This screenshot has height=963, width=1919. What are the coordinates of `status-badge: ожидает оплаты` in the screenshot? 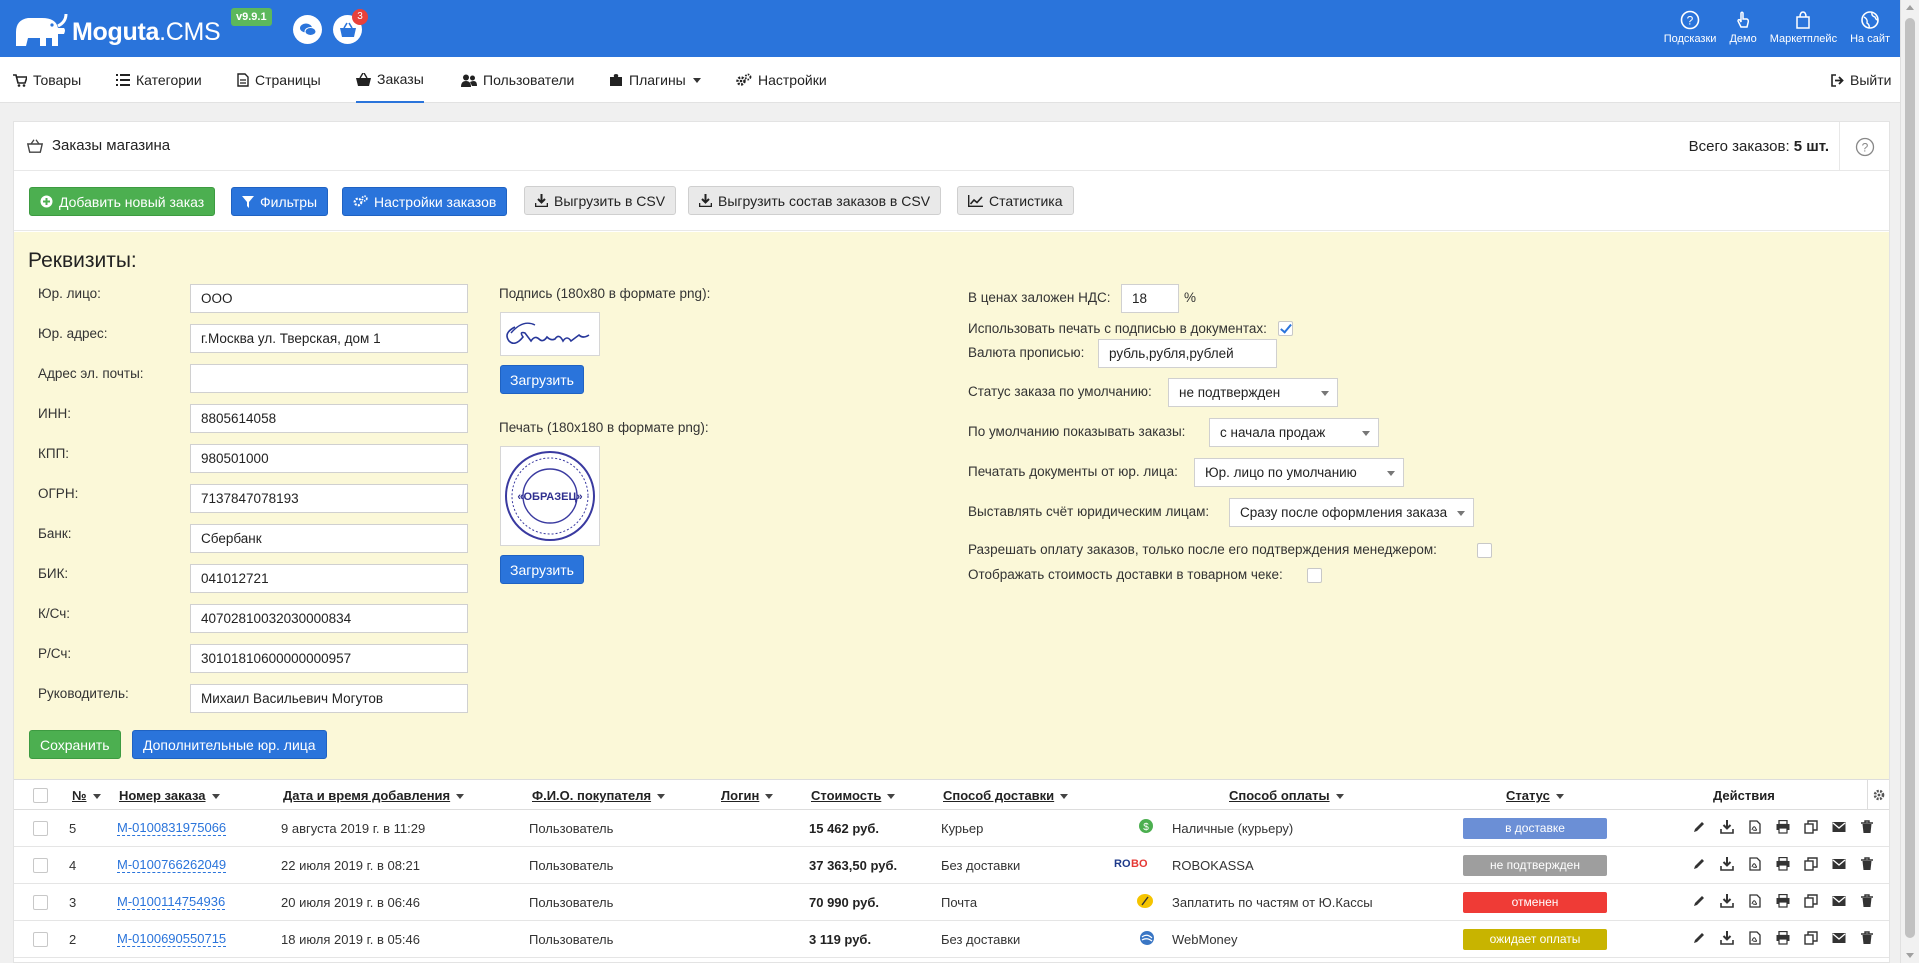 It's located at (1535, 939).